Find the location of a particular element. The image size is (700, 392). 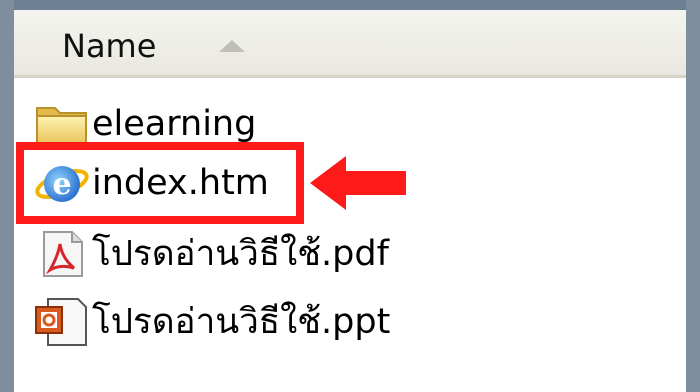

powerpoint-file-icon is located at coordinates (63, 322).